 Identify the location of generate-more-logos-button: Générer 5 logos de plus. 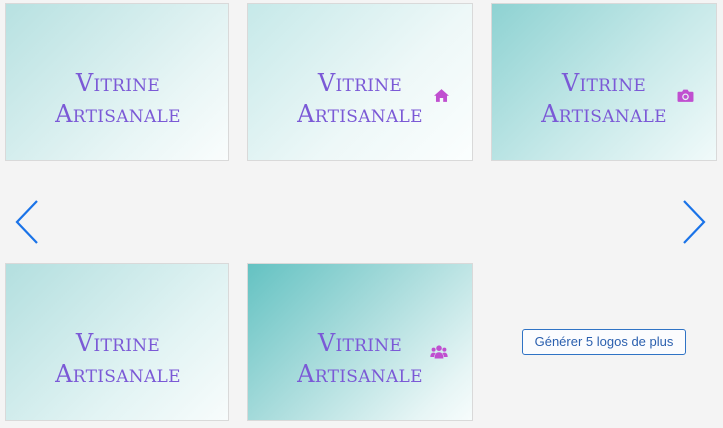
(604, 342).